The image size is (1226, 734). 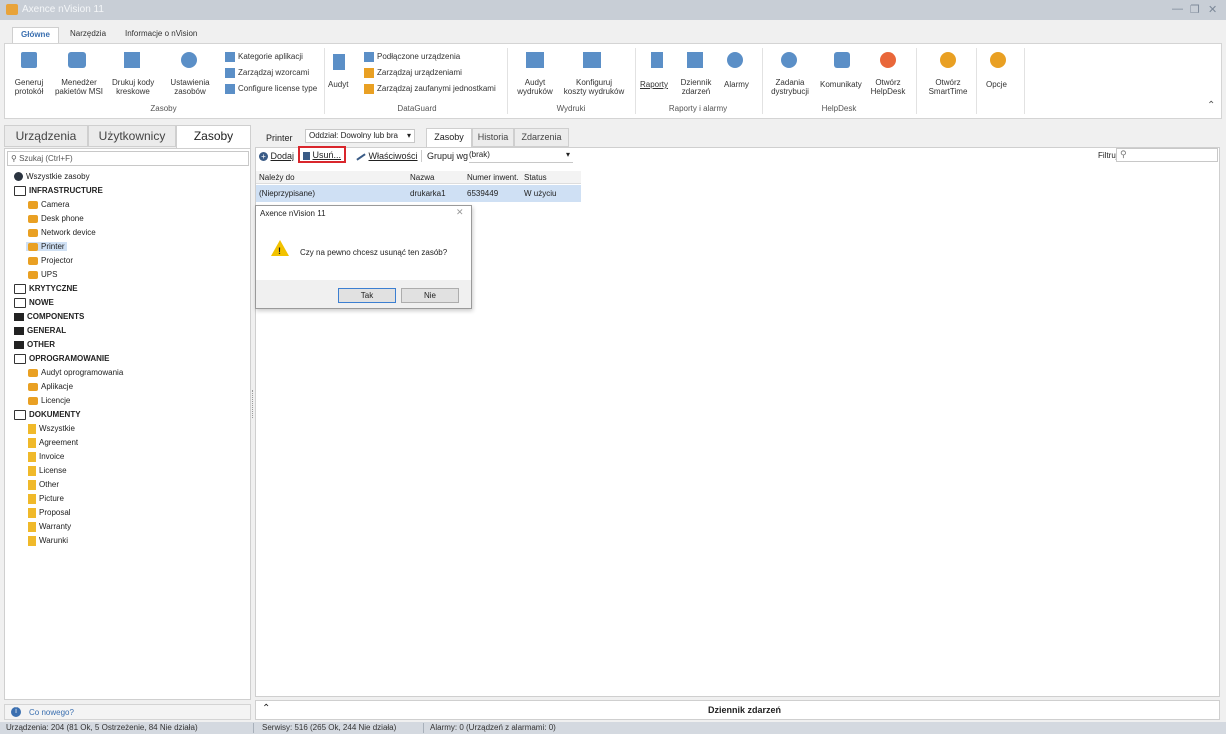 I want to click on tab-historia: Historia, so click(x=493, y=137).